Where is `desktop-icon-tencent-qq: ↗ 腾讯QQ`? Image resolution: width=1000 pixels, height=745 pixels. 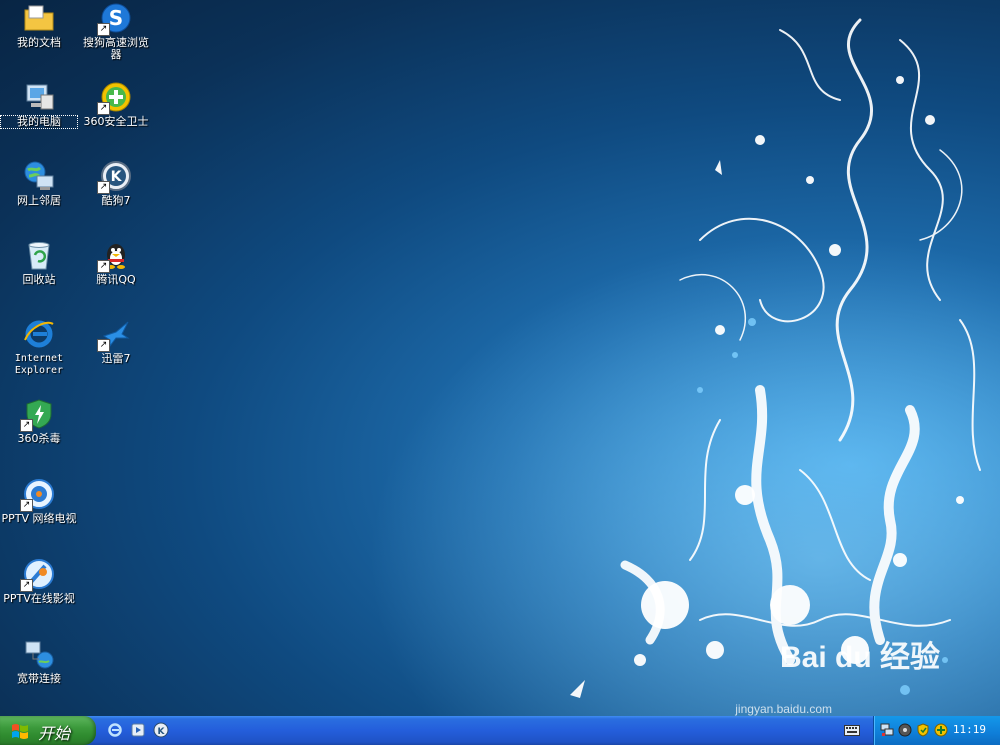
desktop-icon-tencent-qq: ↗ 腾讯QQ is located at coordinates (116, 262).